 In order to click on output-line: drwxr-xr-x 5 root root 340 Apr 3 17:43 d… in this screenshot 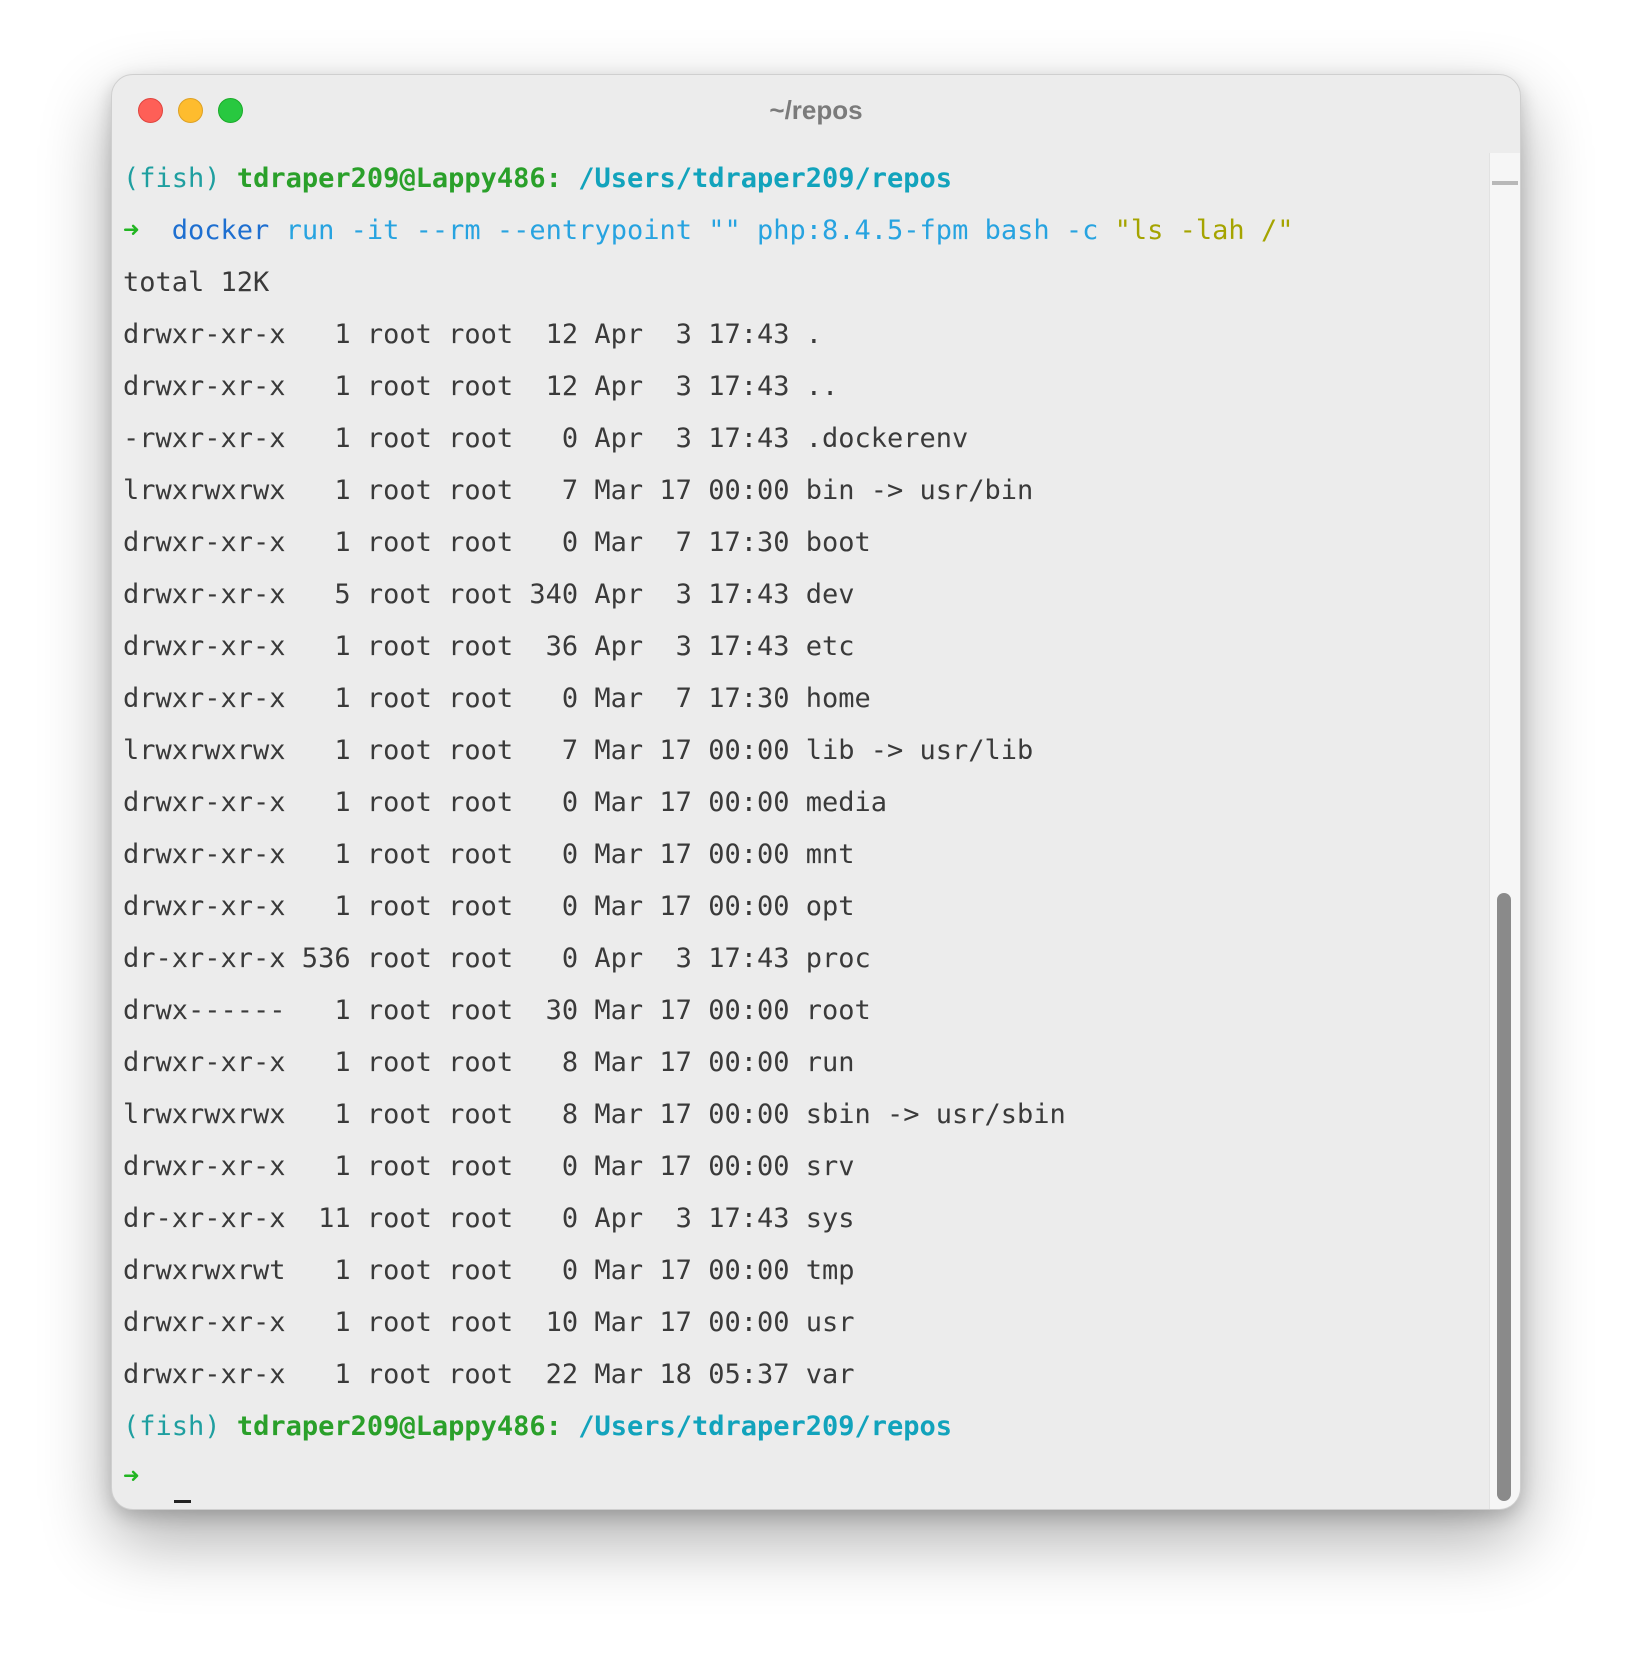, I will do `click(489, 594)`.